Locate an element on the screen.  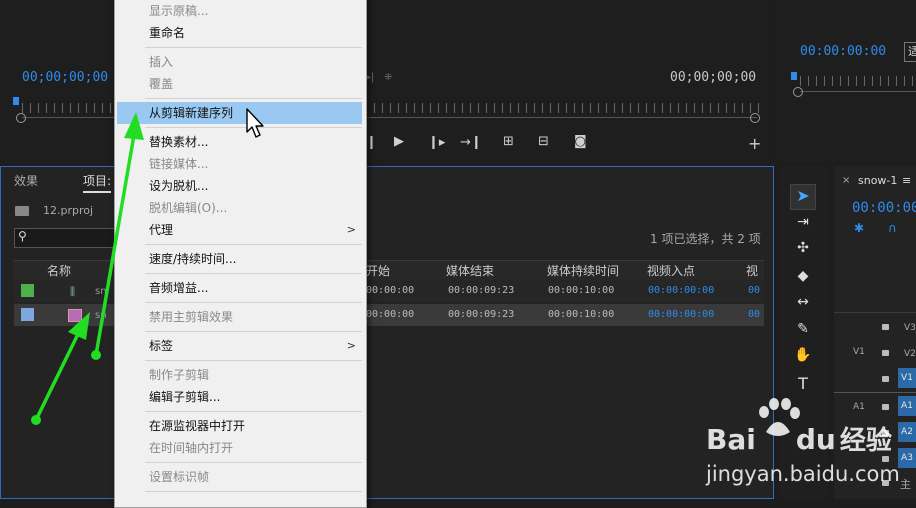
watermark-brand-b: du is located at coordinates (815, 439).